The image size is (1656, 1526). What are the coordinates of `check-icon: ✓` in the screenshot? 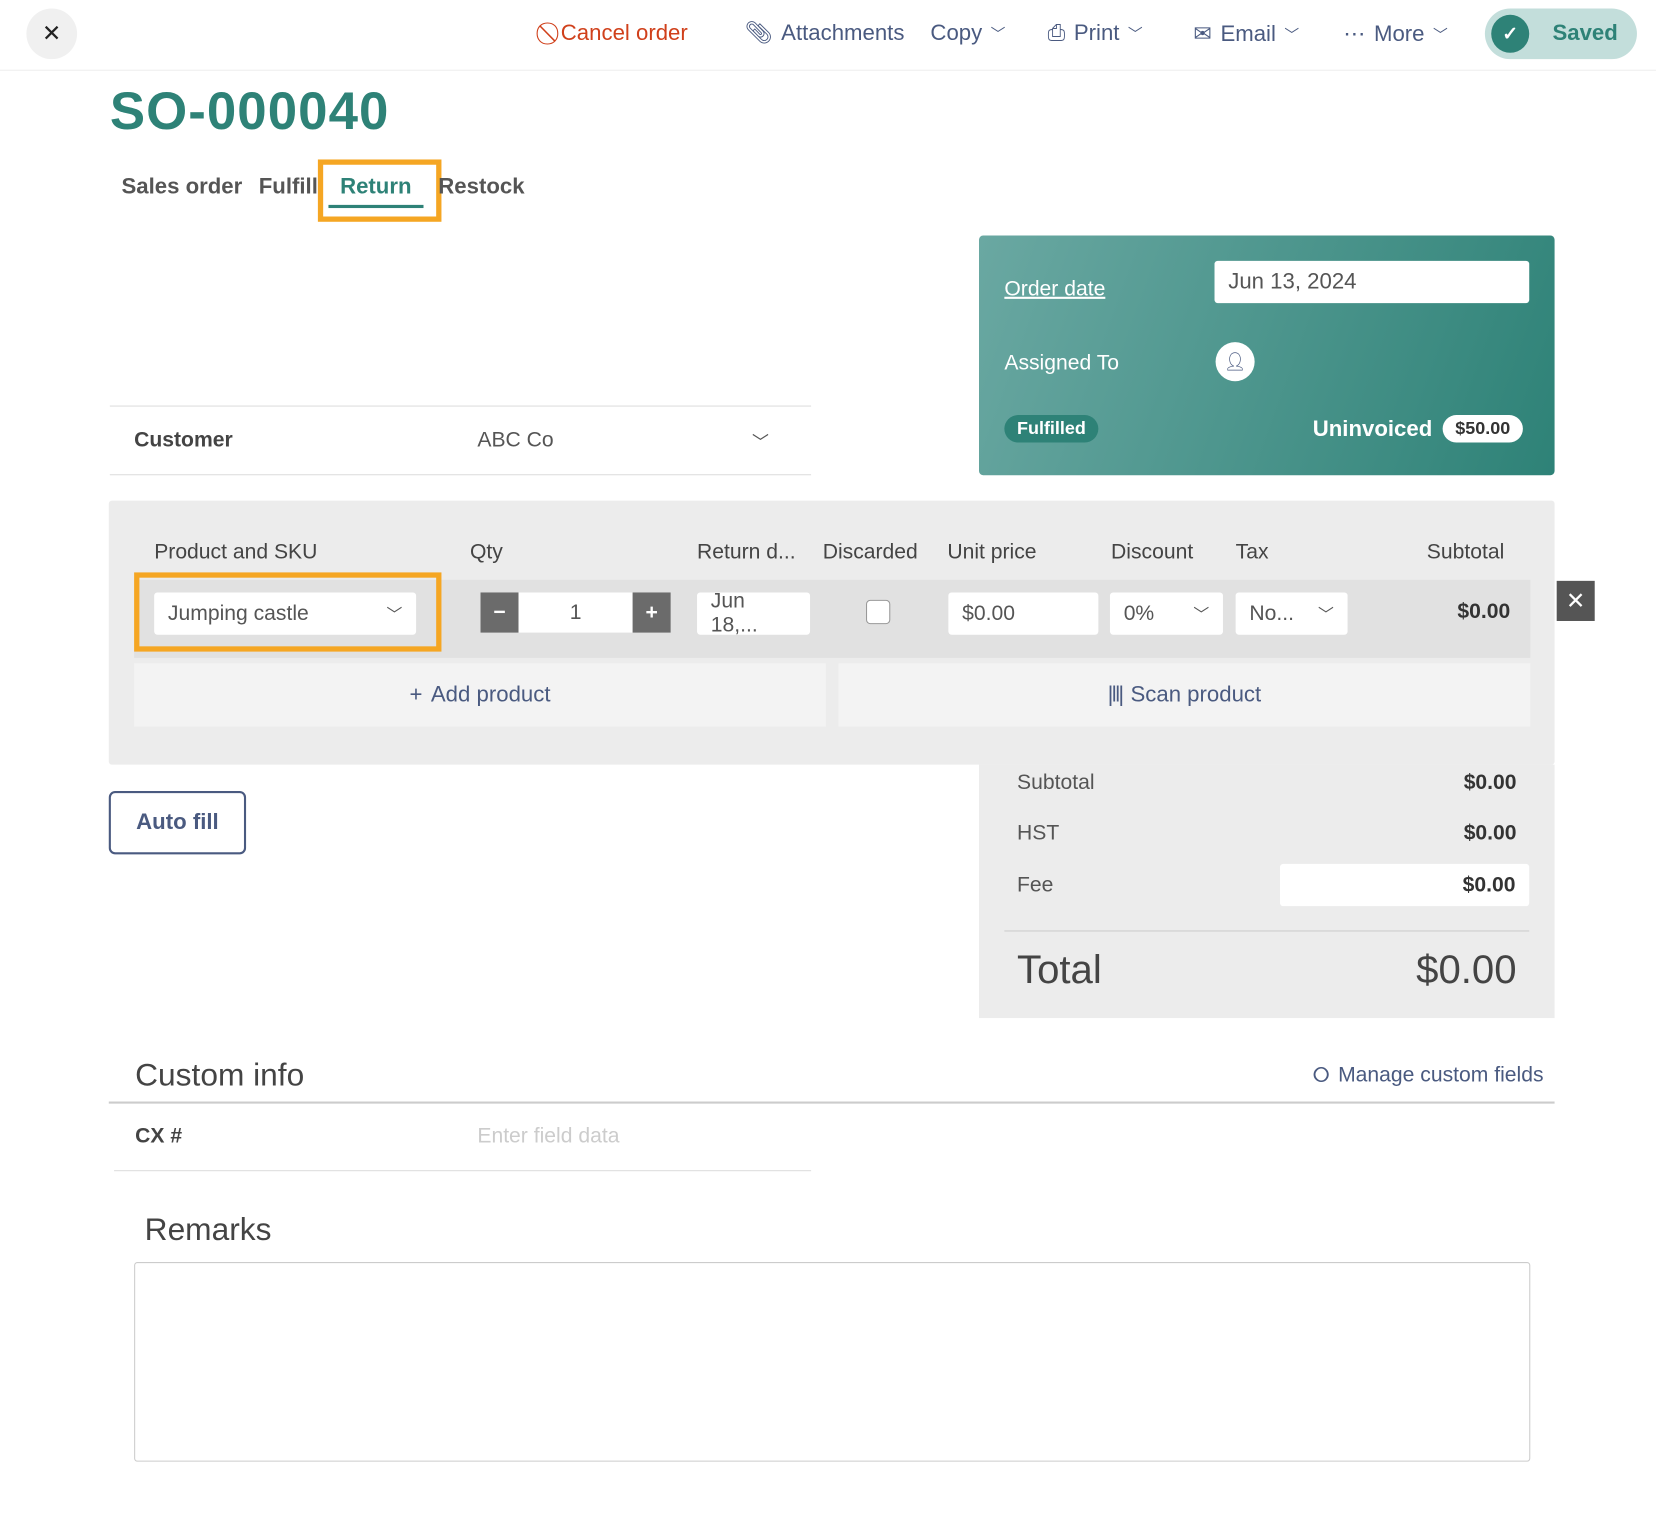 It's located at (1510, 33).